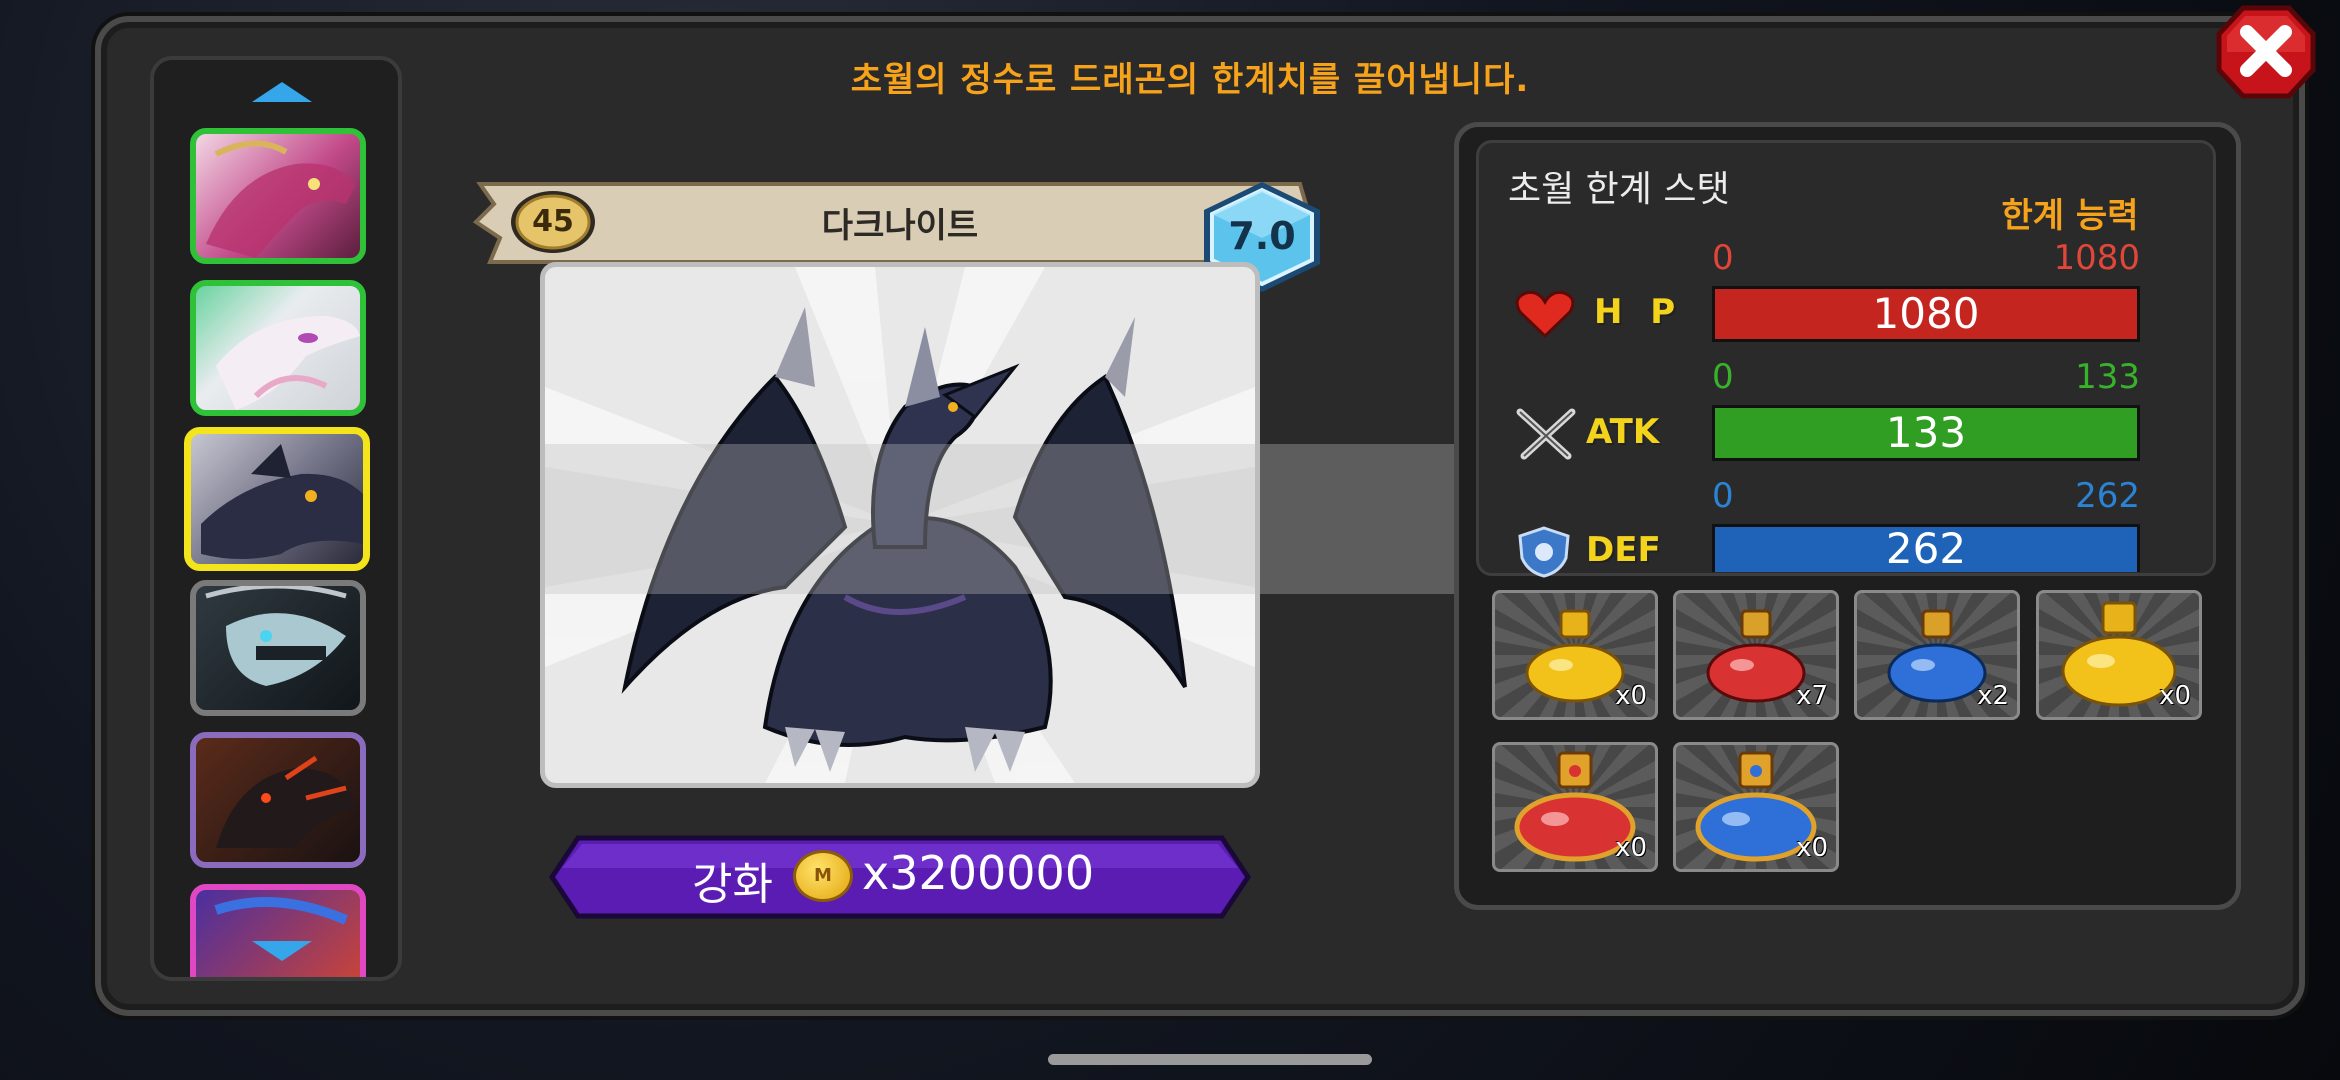 Image resolution: width=2340 pixels, height=1080 pixels. What do you see at coordinates (1639, 312) in the screenshot?
I see `hp-label: H P` at bounding box center [1639, 312].